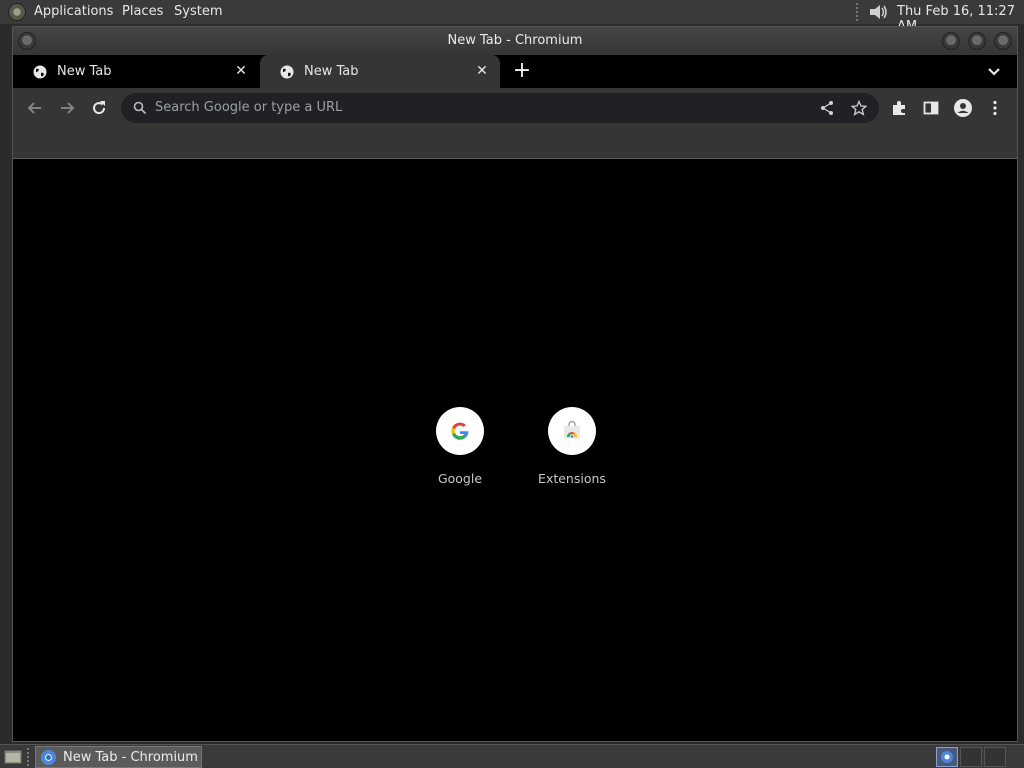 The height and width of the screenshot is (768, 1024). I want to click on shortcut-google: Google, so click(460, 452).